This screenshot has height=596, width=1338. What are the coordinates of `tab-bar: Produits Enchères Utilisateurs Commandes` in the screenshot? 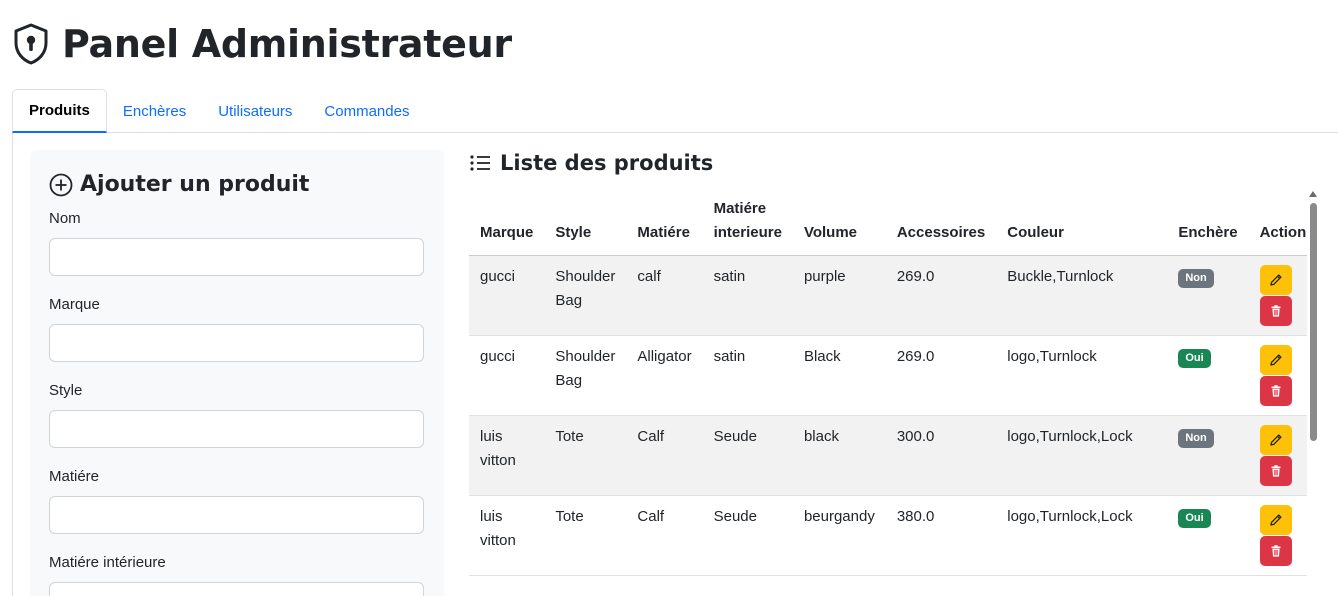 It's located at (675, 111).